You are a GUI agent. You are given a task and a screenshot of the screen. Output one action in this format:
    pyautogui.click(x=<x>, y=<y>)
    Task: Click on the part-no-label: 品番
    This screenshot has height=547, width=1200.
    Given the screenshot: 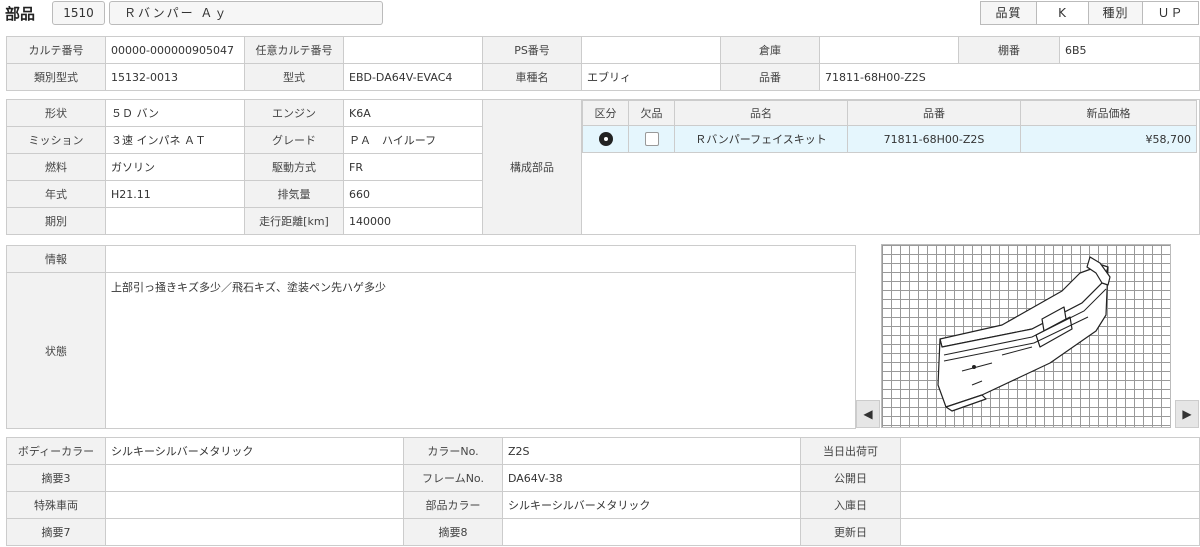 What is the action you would take?
    pyautogui.click(x=770, y=77)
    